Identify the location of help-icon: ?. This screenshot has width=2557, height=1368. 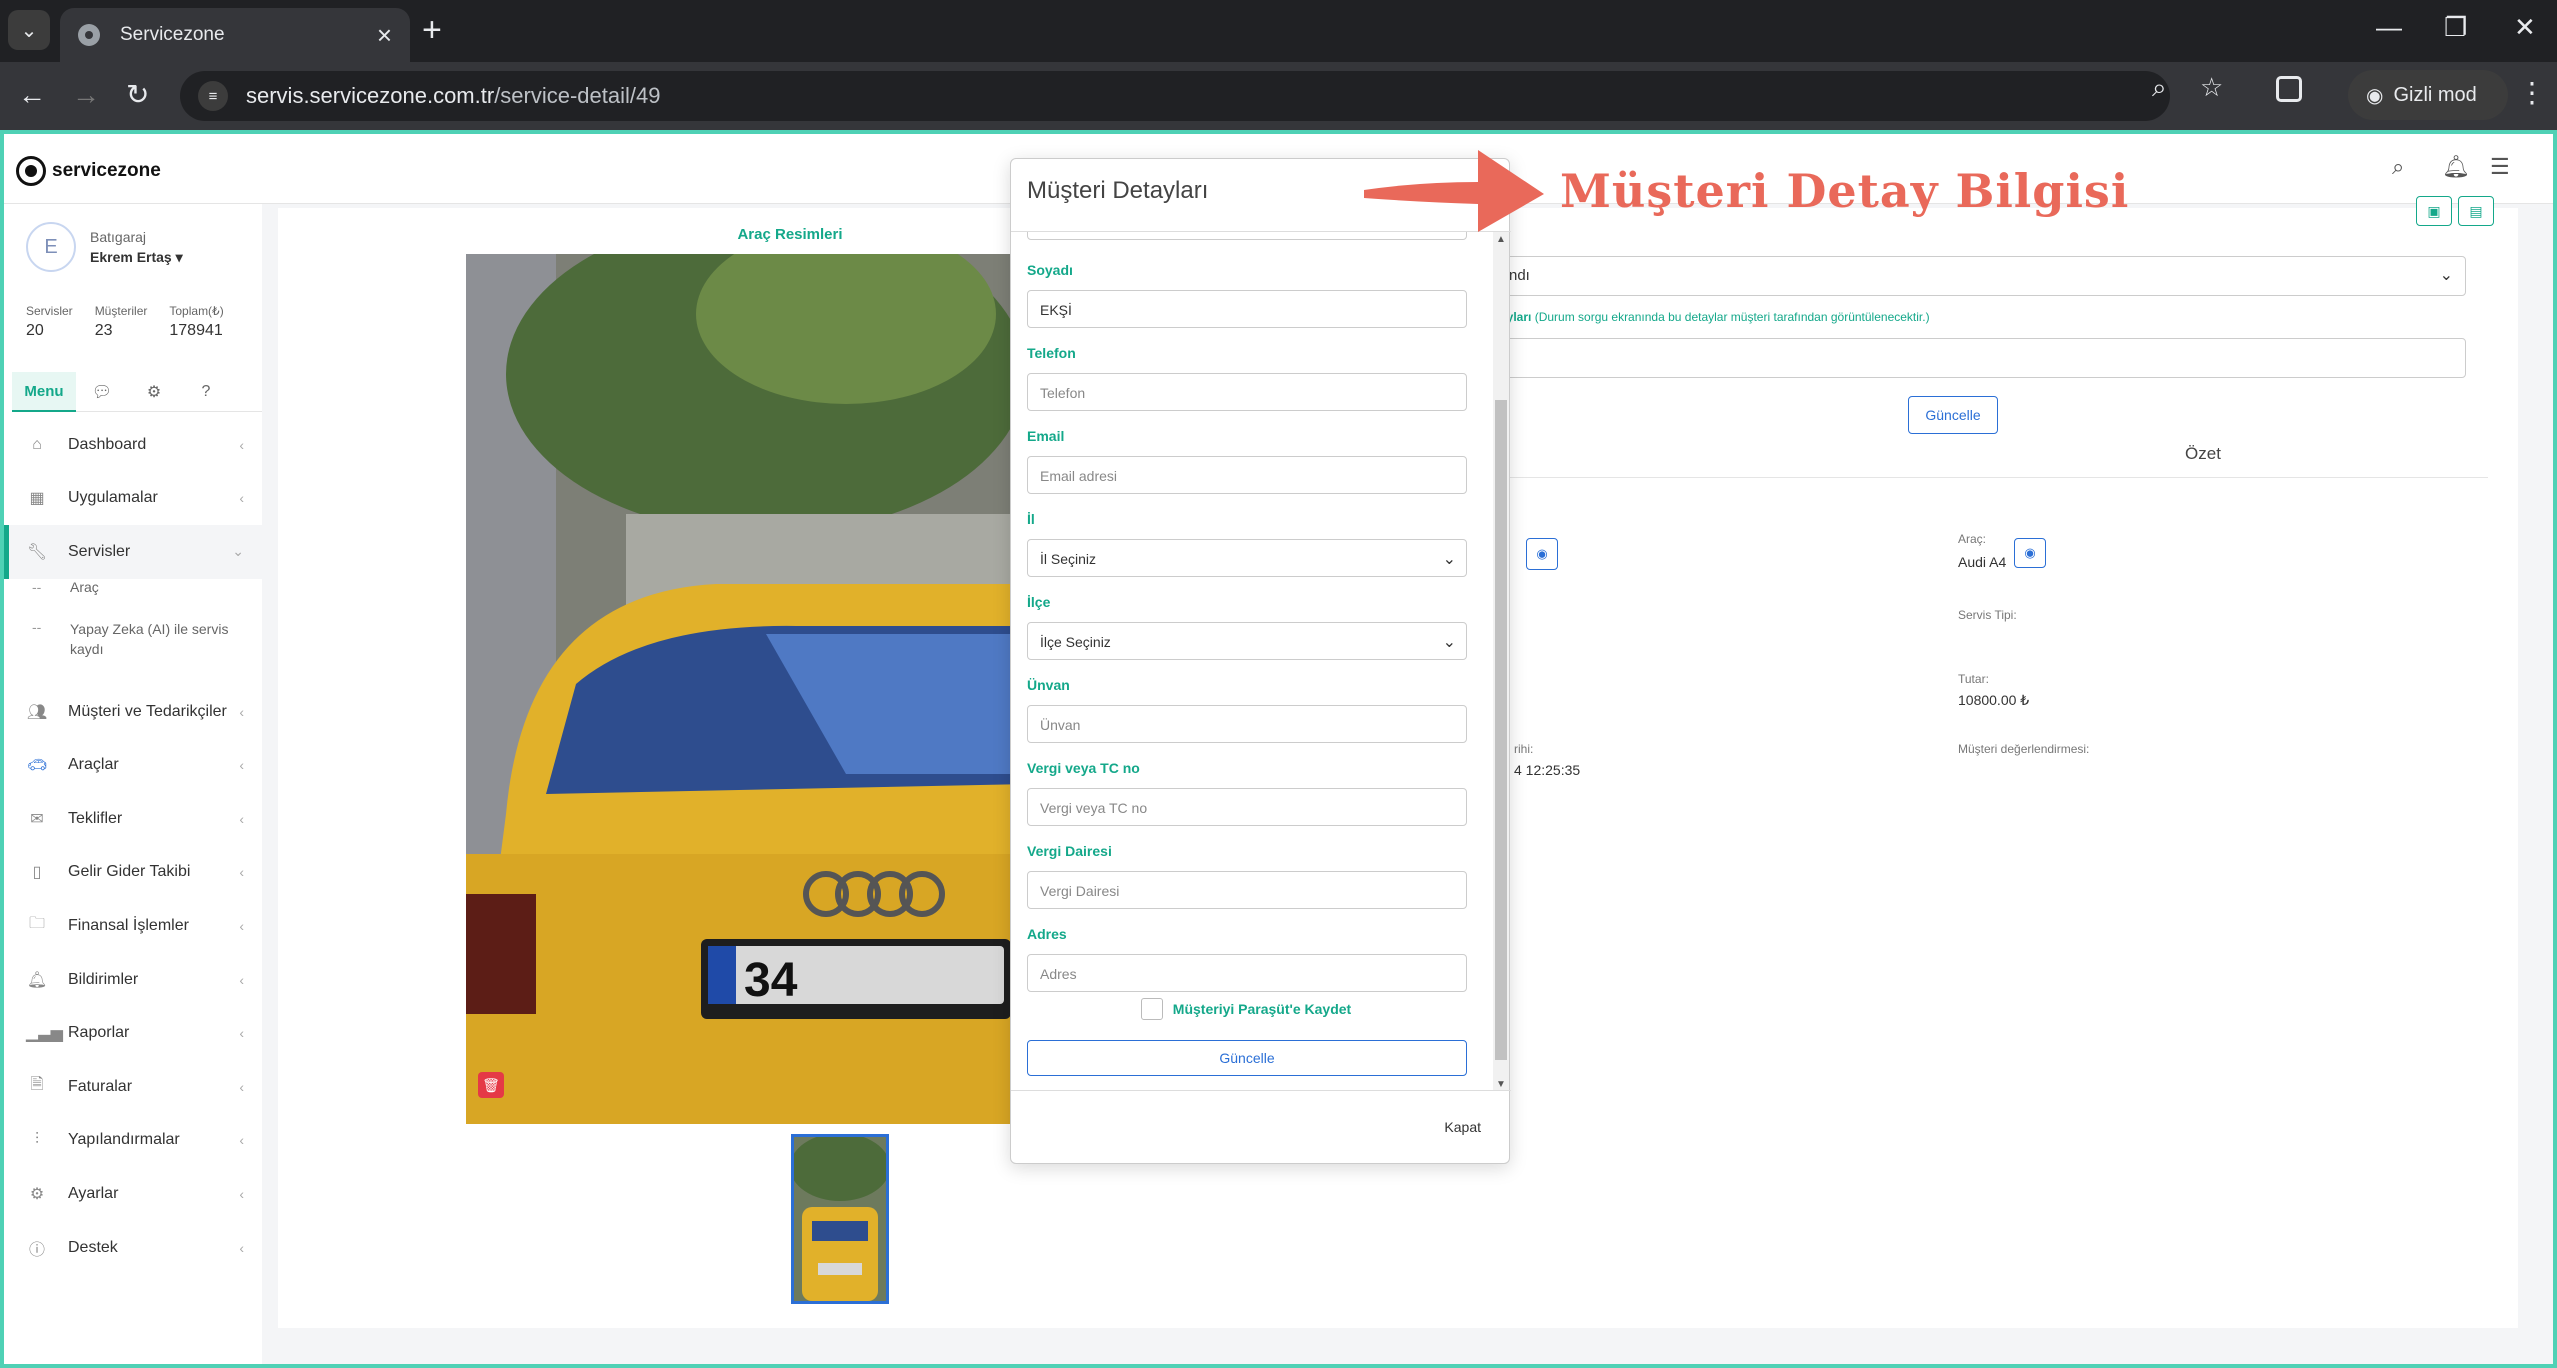
(206, 392).